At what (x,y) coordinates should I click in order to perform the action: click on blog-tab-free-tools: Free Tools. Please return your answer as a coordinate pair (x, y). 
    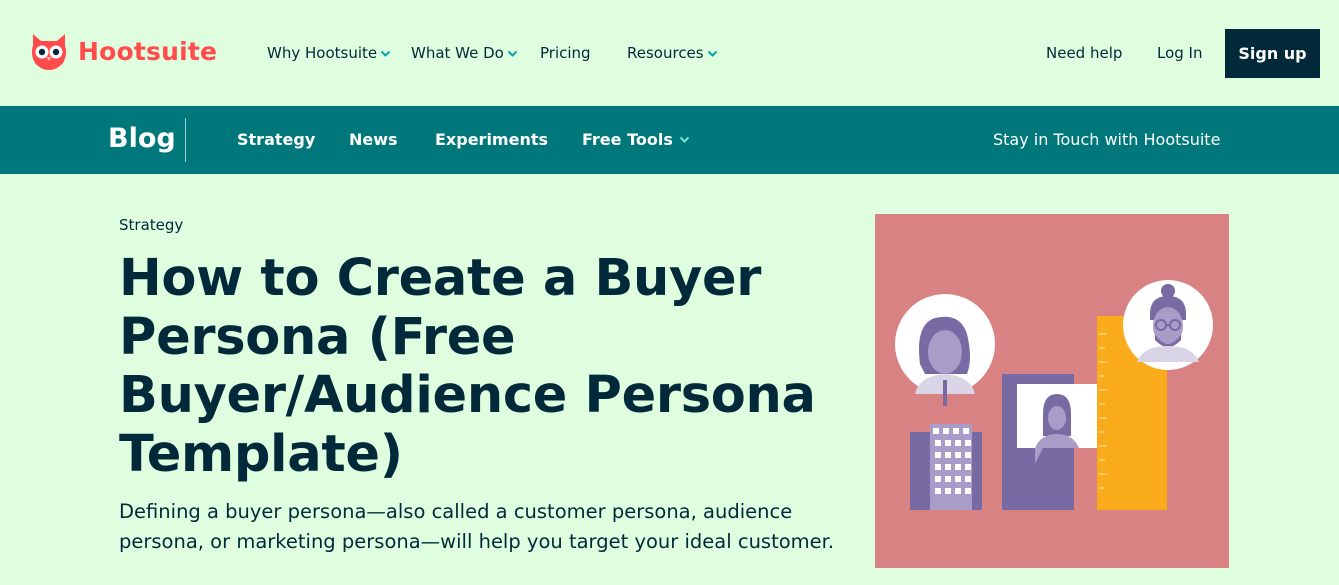
    Looking at the image, I should click on (636, 139).